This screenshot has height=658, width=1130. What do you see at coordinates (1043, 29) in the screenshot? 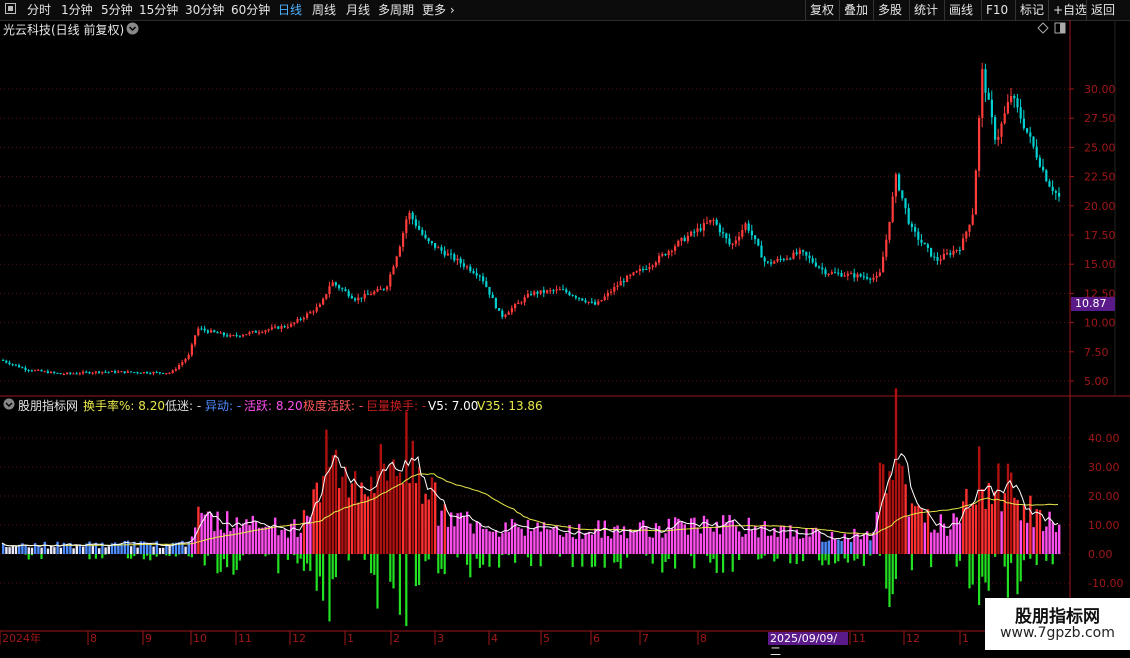
I see `diamond-icon` at bounding box center [1043, 29].